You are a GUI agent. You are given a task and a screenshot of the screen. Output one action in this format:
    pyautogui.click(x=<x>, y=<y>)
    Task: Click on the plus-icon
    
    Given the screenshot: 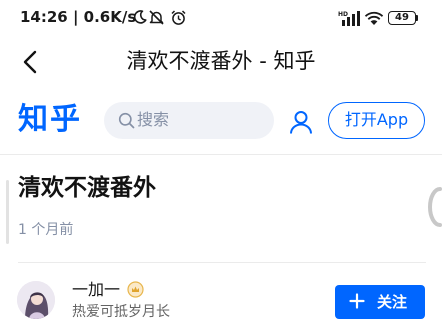 What is the action you would take?
    pyautogui.click(x=357, y=301)
    